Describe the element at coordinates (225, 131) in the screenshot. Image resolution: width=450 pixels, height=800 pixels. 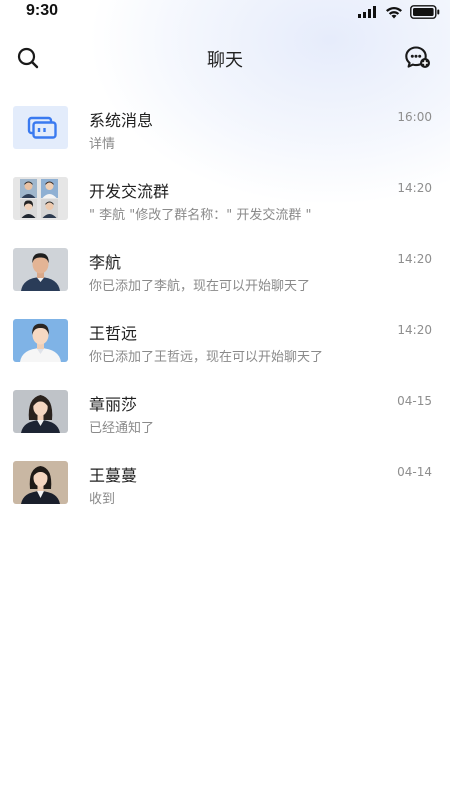
I see `chat-item-system-messages: 系统消息 16:00 详情` at that location.